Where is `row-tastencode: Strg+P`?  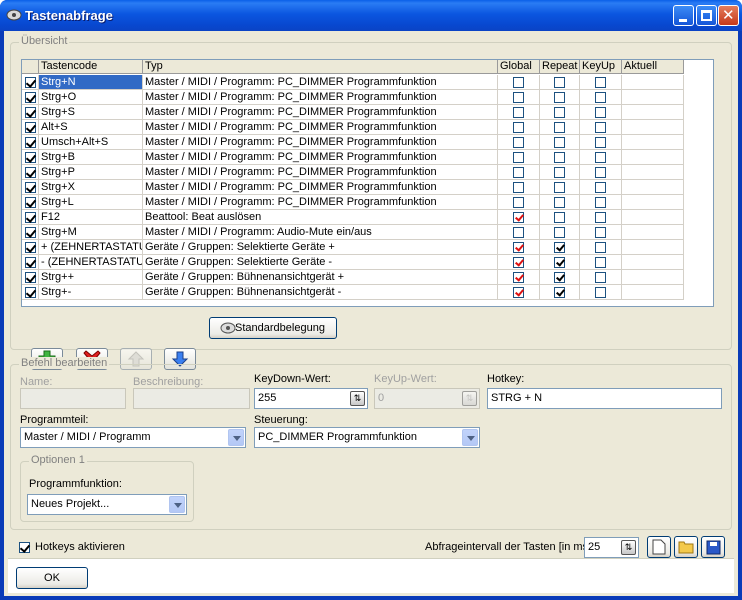
row-tastencode: Strg+P is located at coordinates (91, 172).